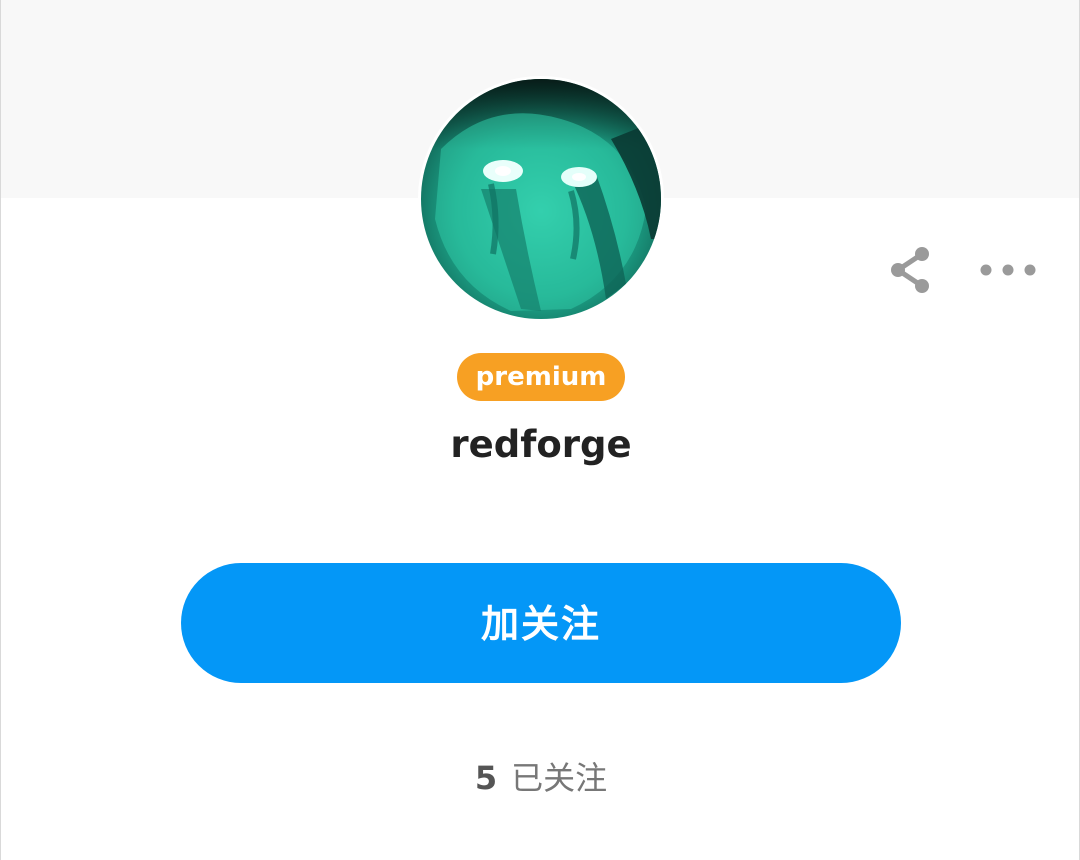 The height and width of the screenshot is (860, 1080). I want to click on premium-badge: premium, so click(541, 377).